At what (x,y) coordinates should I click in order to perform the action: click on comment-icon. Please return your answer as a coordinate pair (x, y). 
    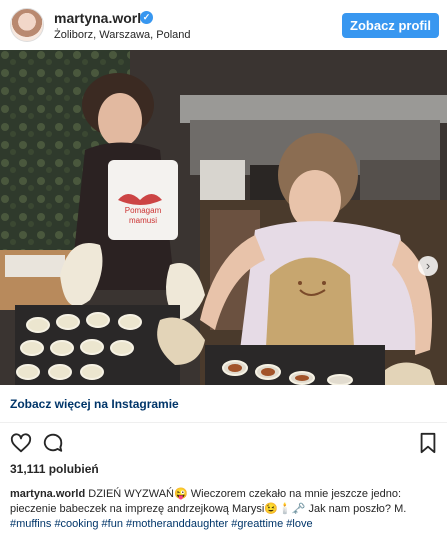
    Looking at the image, I should click on (53, 443).